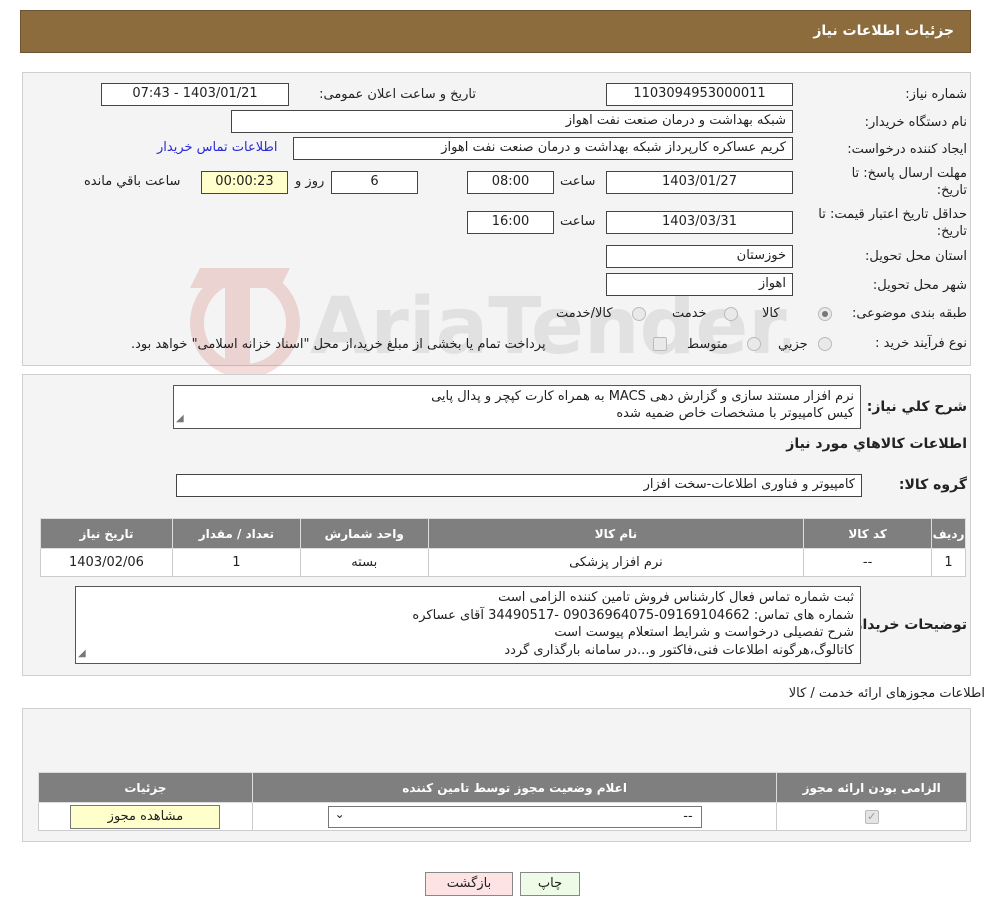  Describe the element at coordinates (397, 94) in the screenshot. I see `announce-label: تاریخ و ساعت اعلان عمومی:` at that location.